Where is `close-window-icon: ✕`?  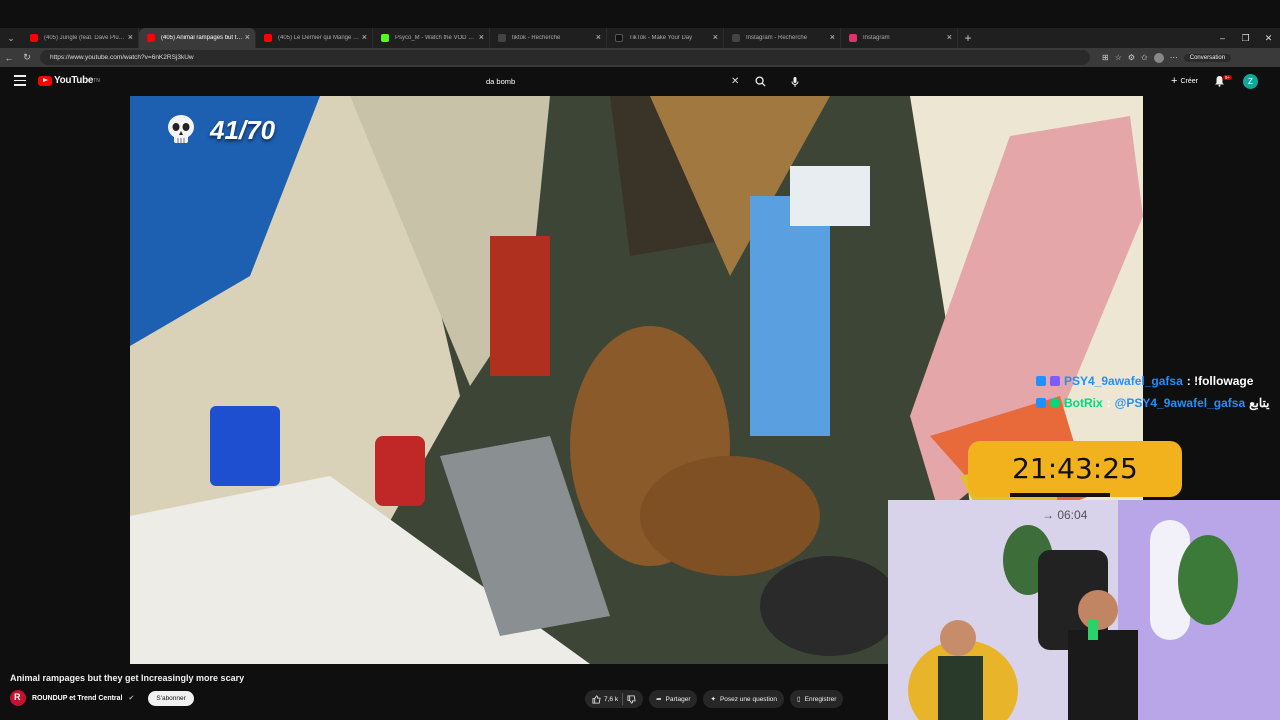
close-window-icon: ✕ is located at coordinates (1268, 38).